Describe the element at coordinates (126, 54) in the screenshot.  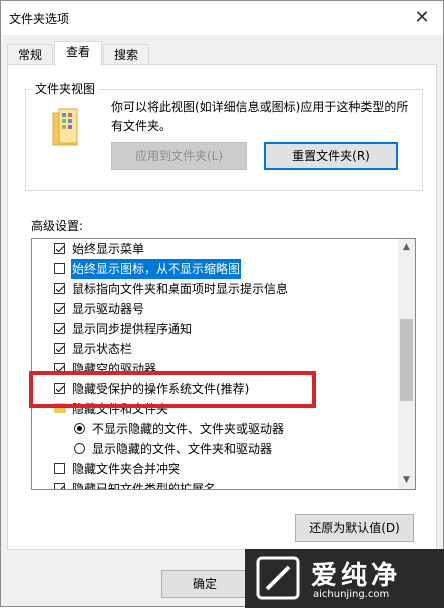
I see `tab-search: 搜索` at that location.